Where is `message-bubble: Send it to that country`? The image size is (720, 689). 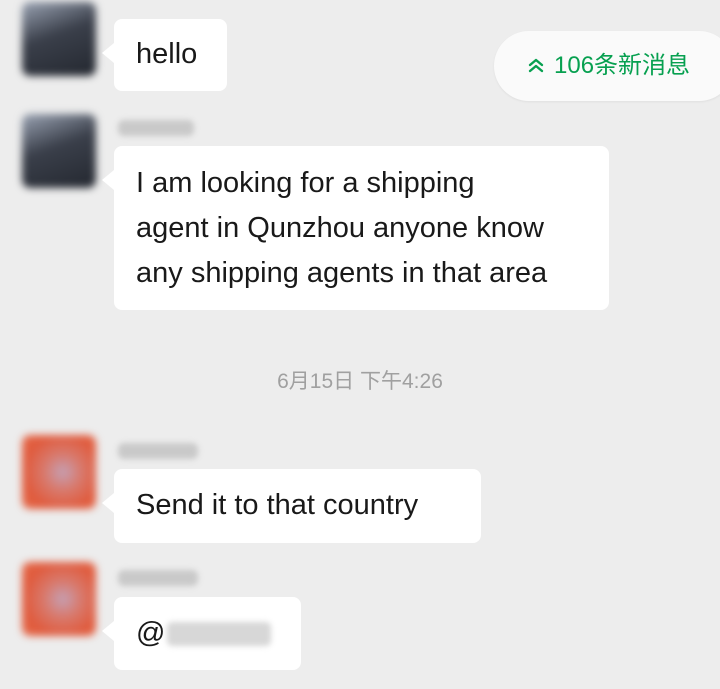 message-bubble: Send it to that country is located at coordinates (291, 506).